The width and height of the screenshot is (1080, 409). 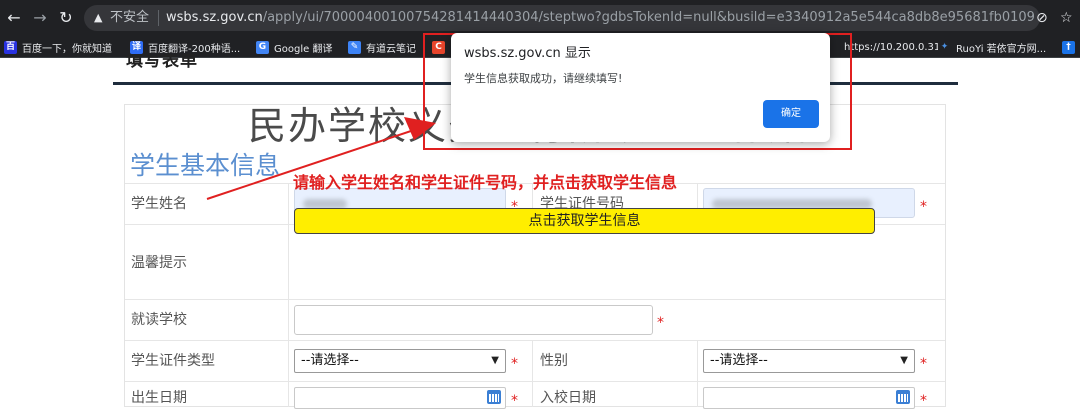 What do you see at coordinates (98, 17) in the screenshot?
I see `warning-icon: ▲` at bounding box center [98, 17].